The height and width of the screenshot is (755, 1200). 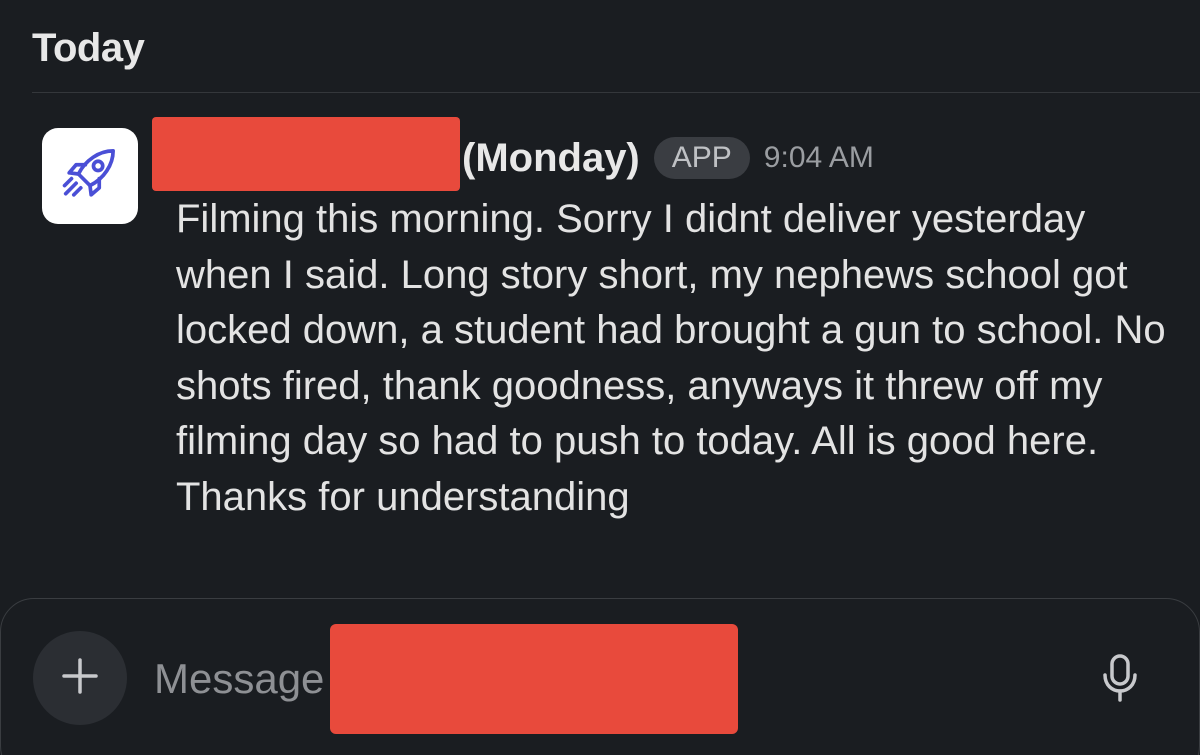 I want to click on redacted-sender-name, so click(x=306, y=154).